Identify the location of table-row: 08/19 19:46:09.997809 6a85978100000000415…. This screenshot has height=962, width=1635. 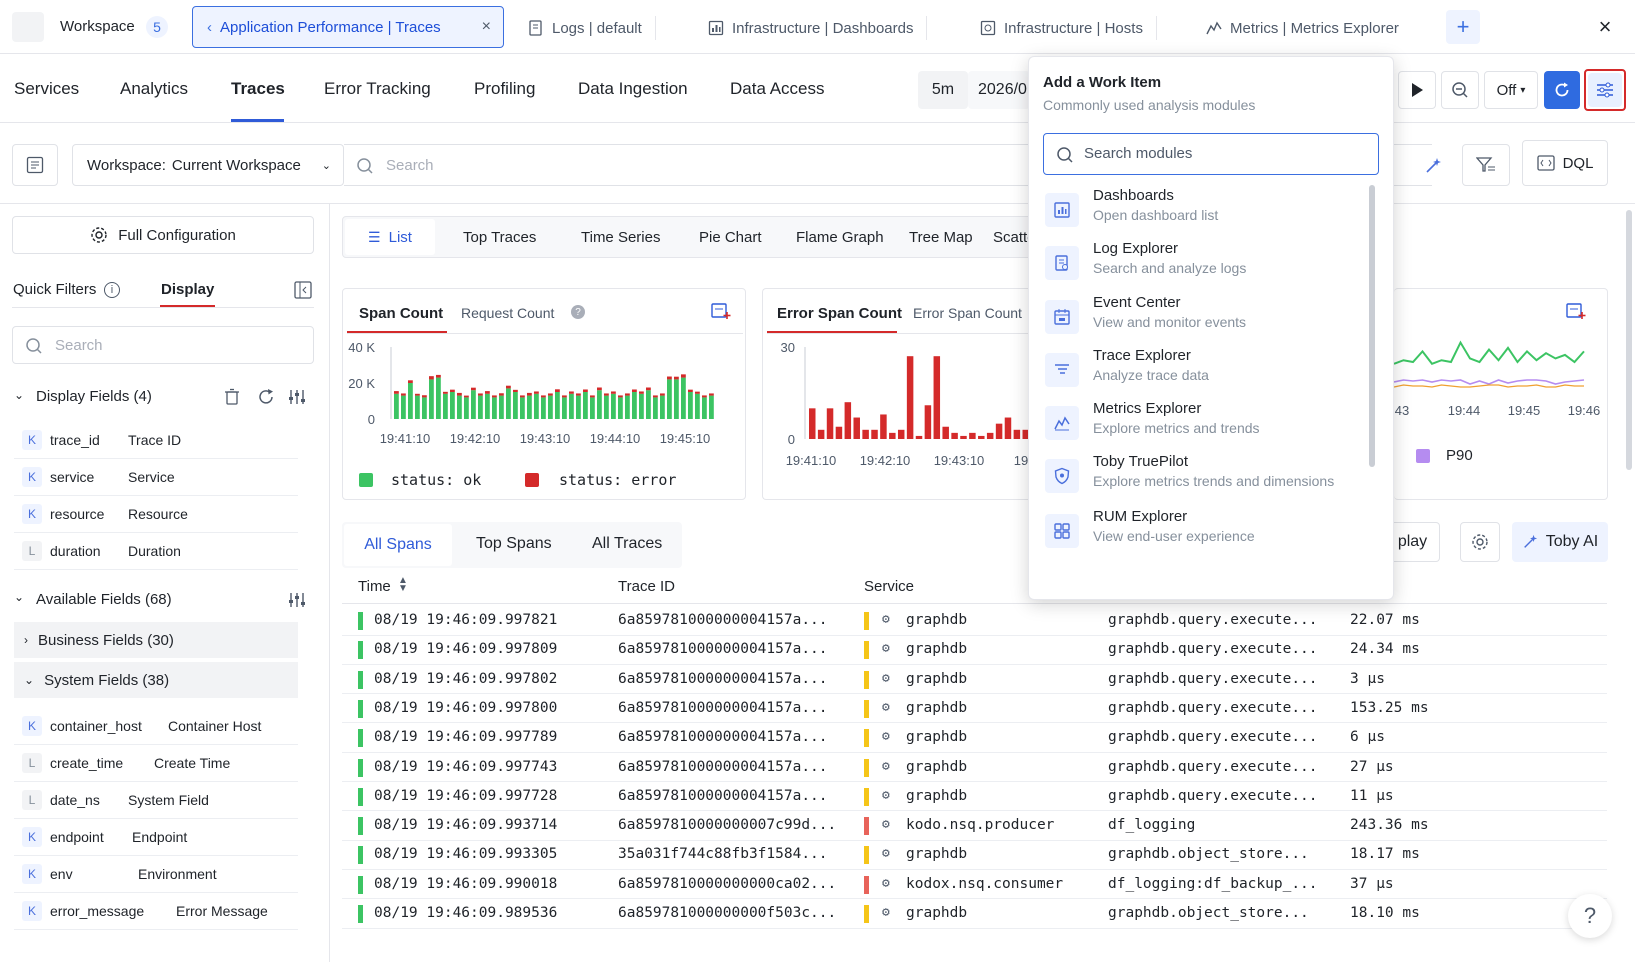
(974, 650).